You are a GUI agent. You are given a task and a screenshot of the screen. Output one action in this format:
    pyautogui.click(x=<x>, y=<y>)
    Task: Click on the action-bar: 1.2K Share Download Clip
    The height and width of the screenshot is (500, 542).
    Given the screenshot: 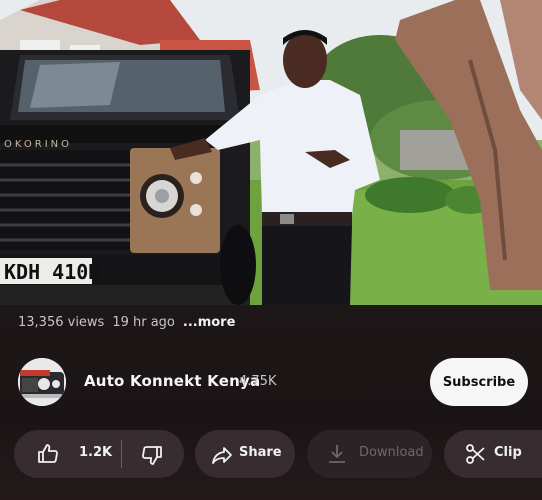 What is the action you would take?
    pyautogui.click(x=278, y=454)
    